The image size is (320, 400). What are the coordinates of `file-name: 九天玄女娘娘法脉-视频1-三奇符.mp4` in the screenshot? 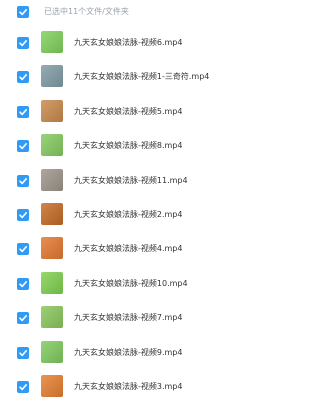 It's located at (142, 77).